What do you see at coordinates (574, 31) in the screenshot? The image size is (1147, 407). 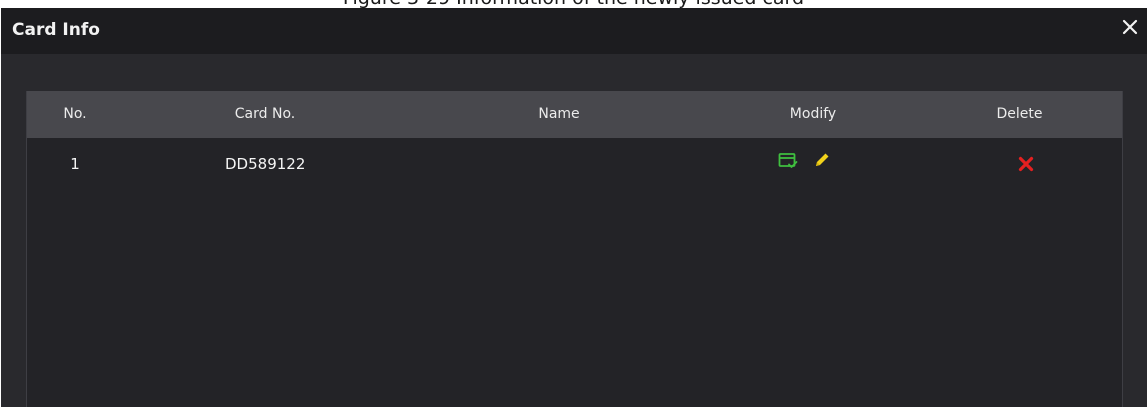 I see `dialog-title-bar: Card Info` at bounding box center [574, 31].